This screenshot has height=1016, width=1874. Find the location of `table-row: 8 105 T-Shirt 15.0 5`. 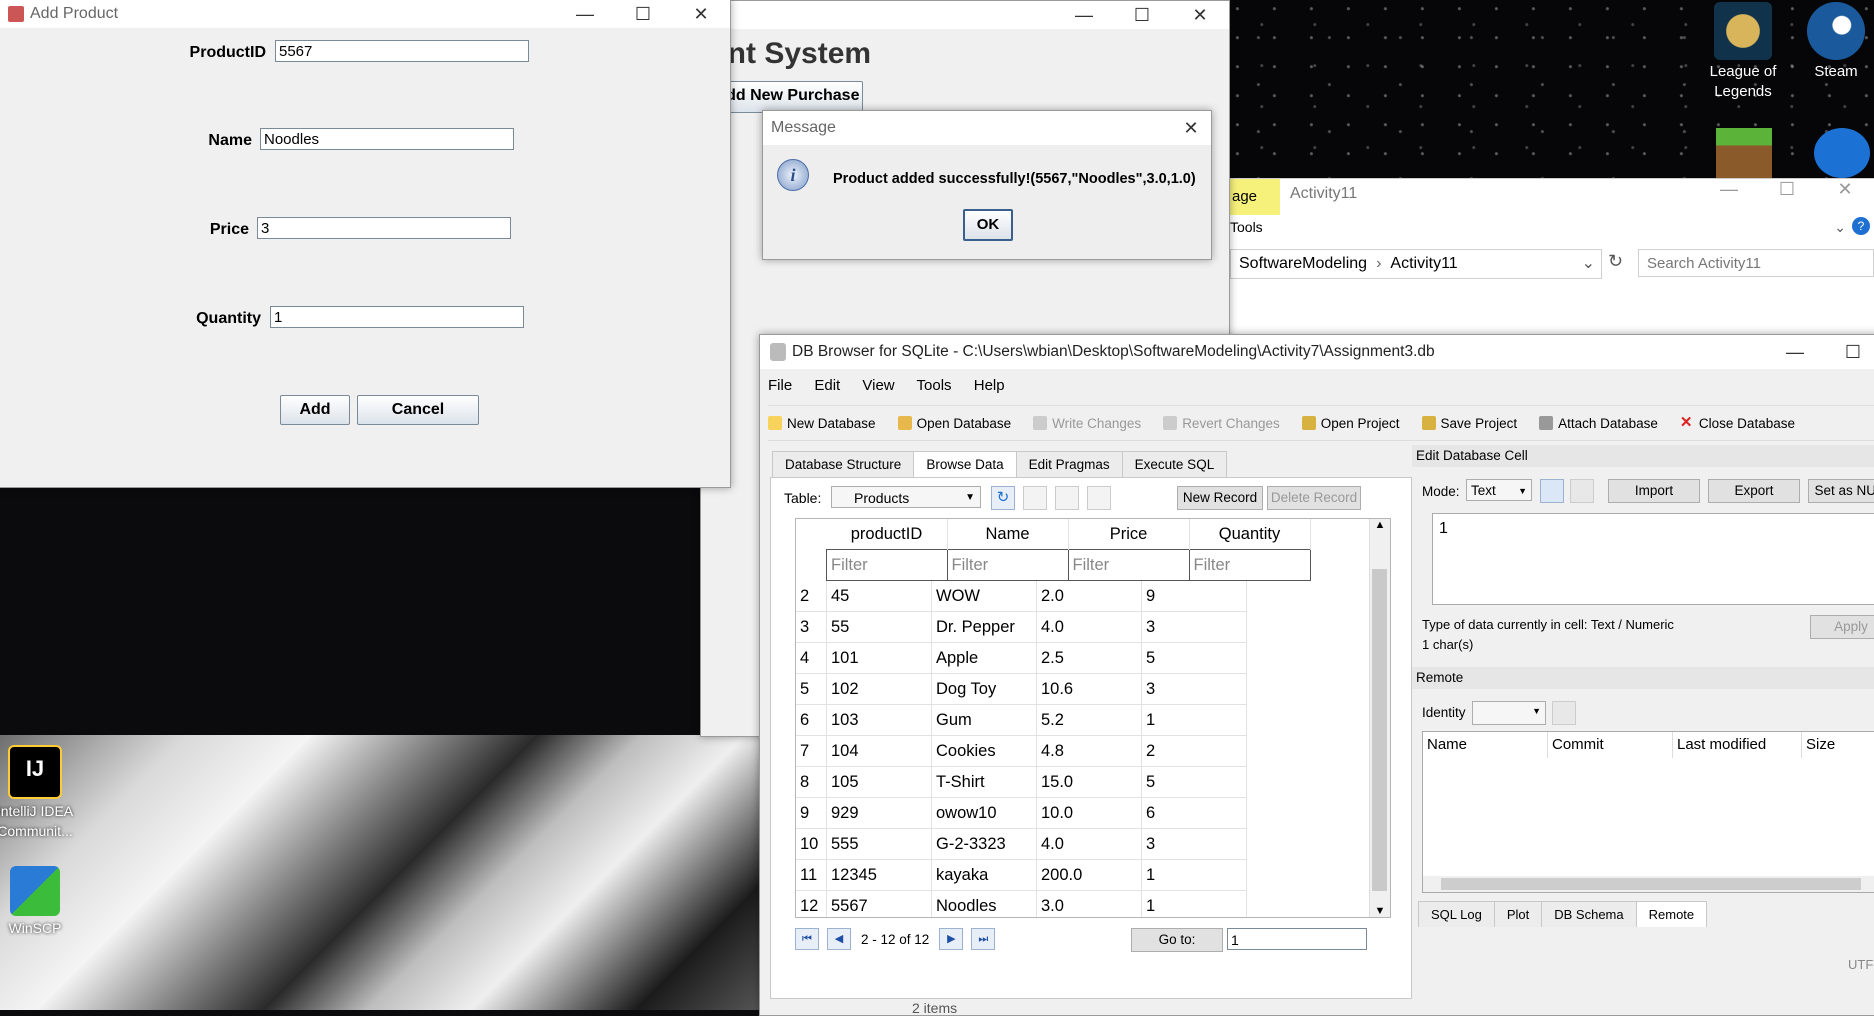

table-row: 8 105 T-Shirt 15.0 5 is located at coordinates (1021, 782).